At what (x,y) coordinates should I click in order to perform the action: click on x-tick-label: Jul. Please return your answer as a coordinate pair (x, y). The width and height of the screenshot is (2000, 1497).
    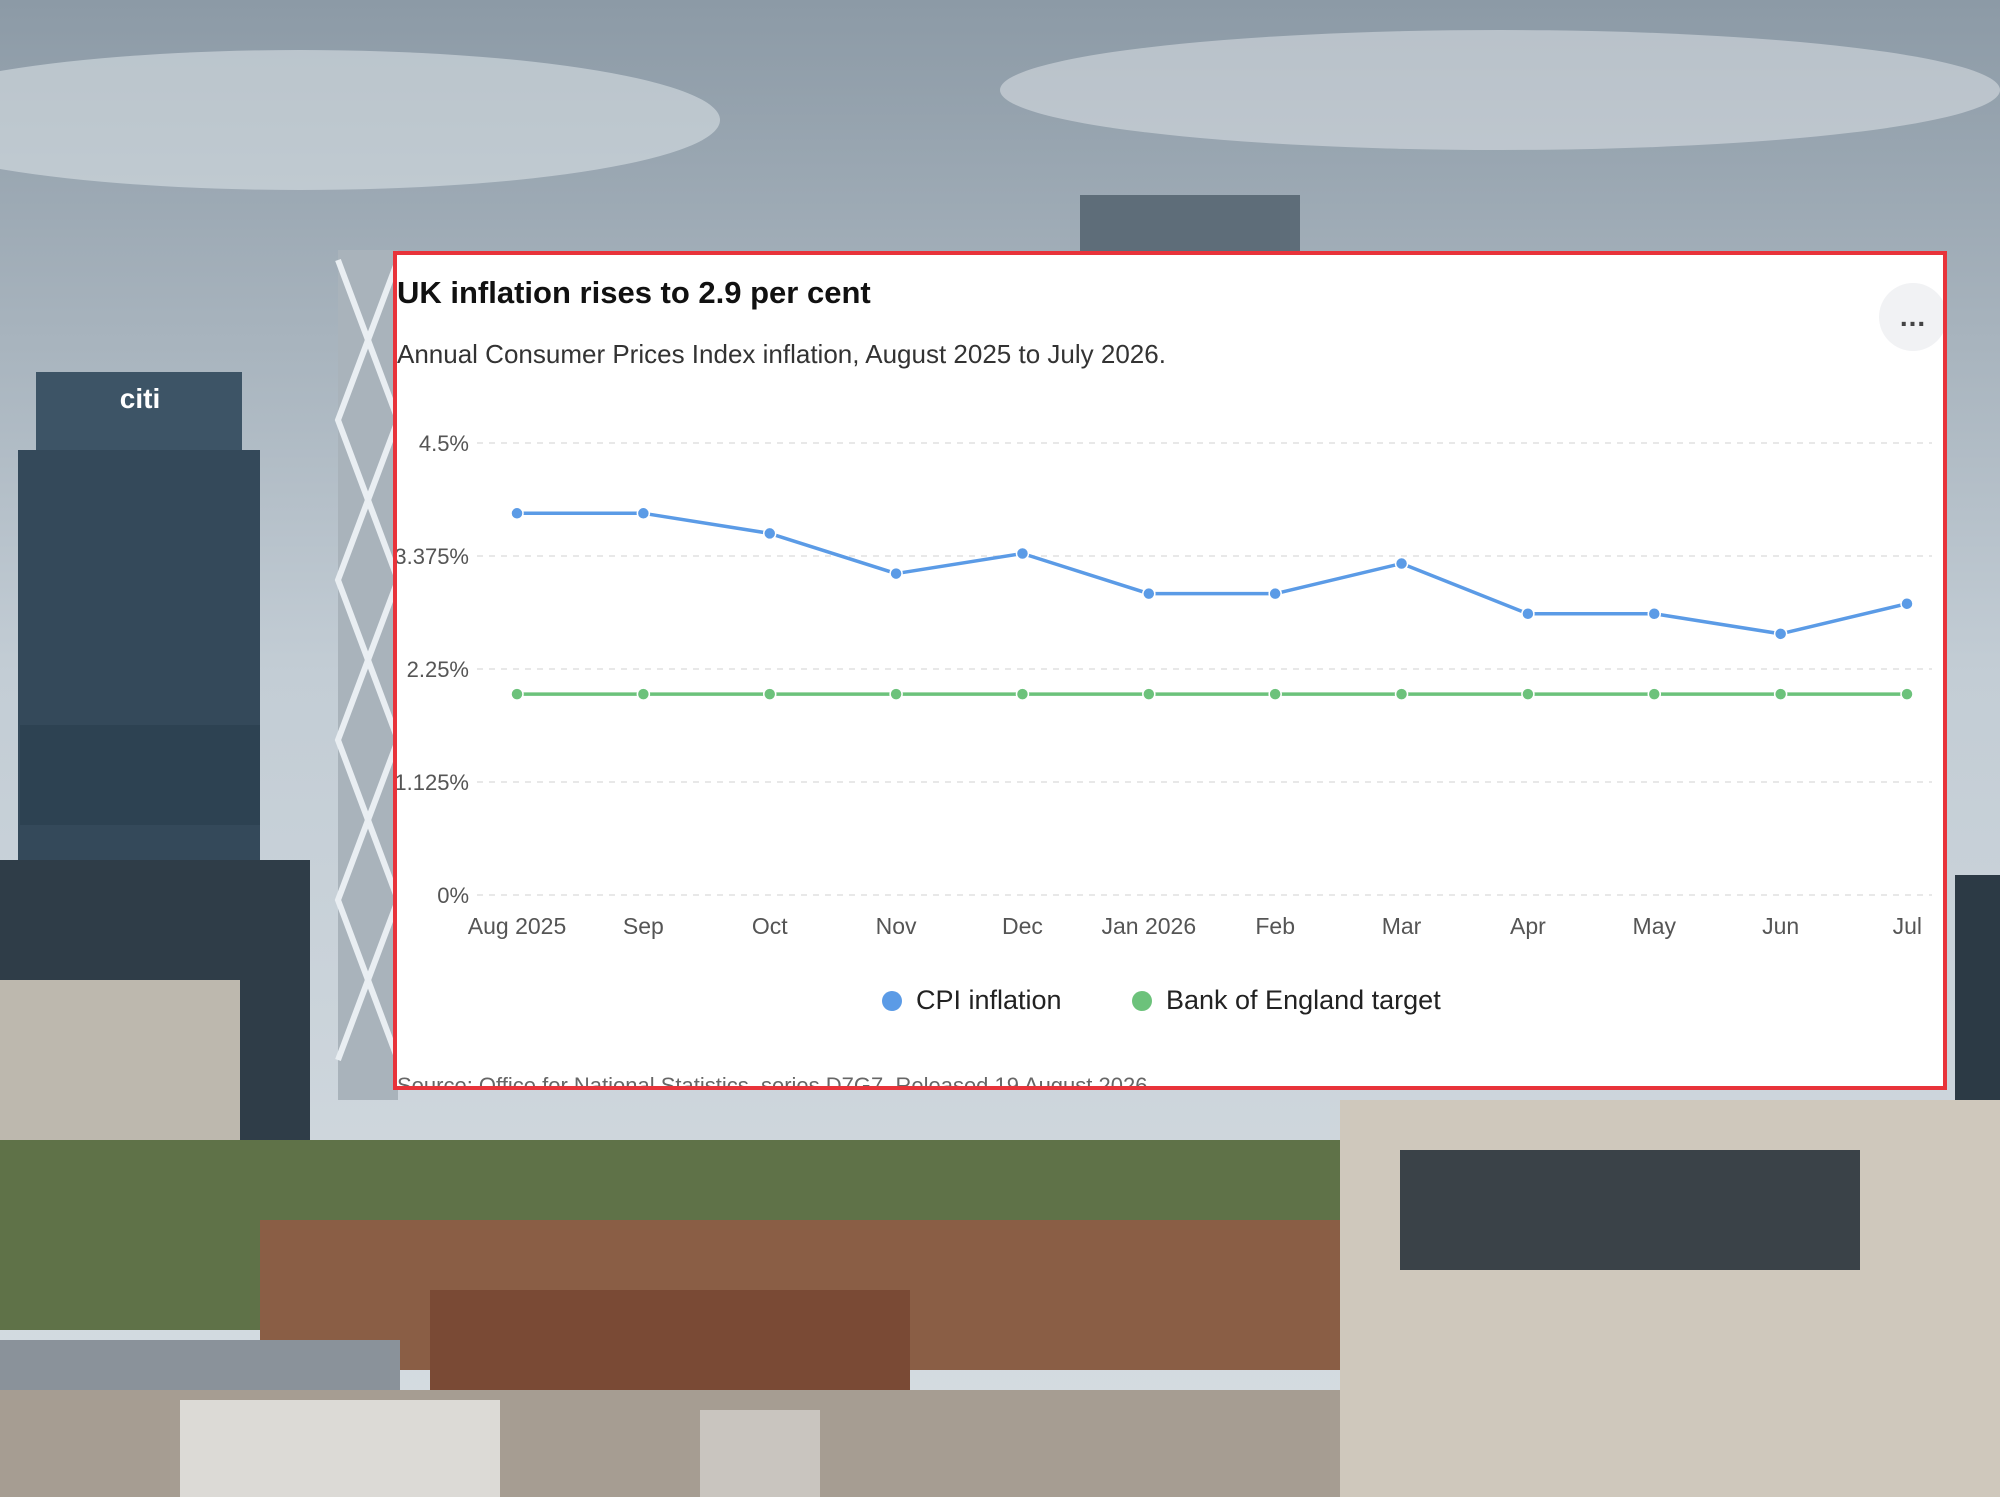
    Looking at the image, I should click on (1907, 926).